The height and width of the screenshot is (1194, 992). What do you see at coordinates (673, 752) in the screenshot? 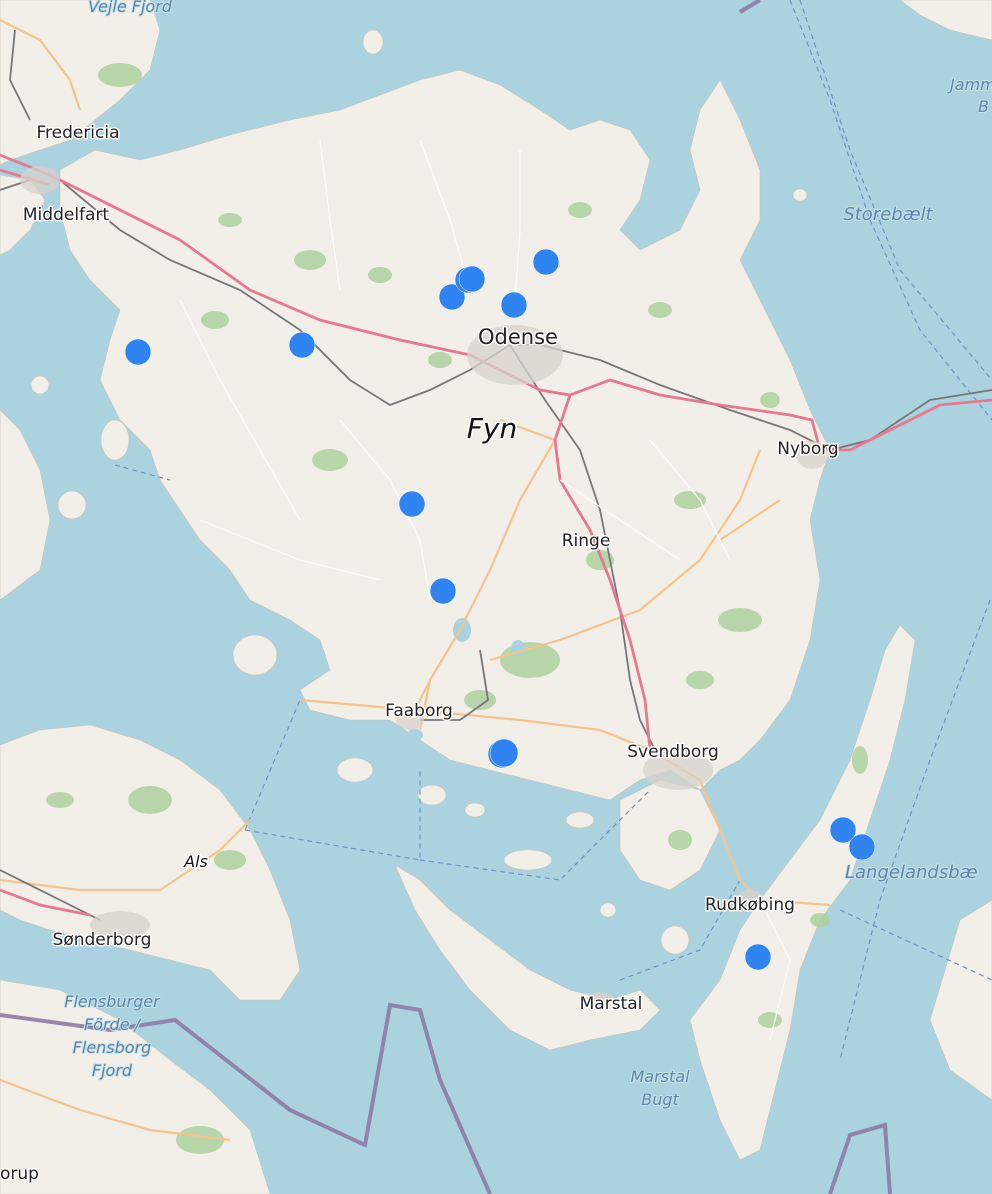
I see `place-label-svendborg: Svendborg` at bounding box center [673, 752].